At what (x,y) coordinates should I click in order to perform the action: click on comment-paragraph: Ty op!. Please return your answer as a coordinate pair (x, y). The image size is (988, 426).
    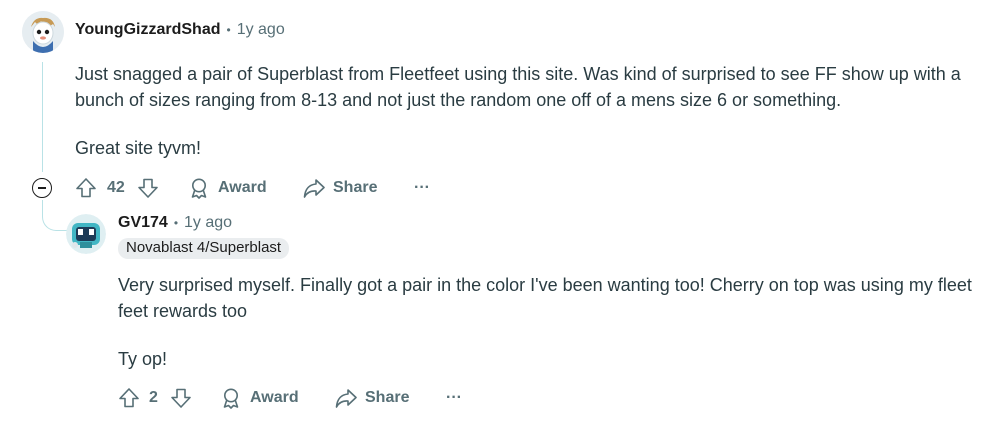
    Looking at the image, I should click on (143, 359).